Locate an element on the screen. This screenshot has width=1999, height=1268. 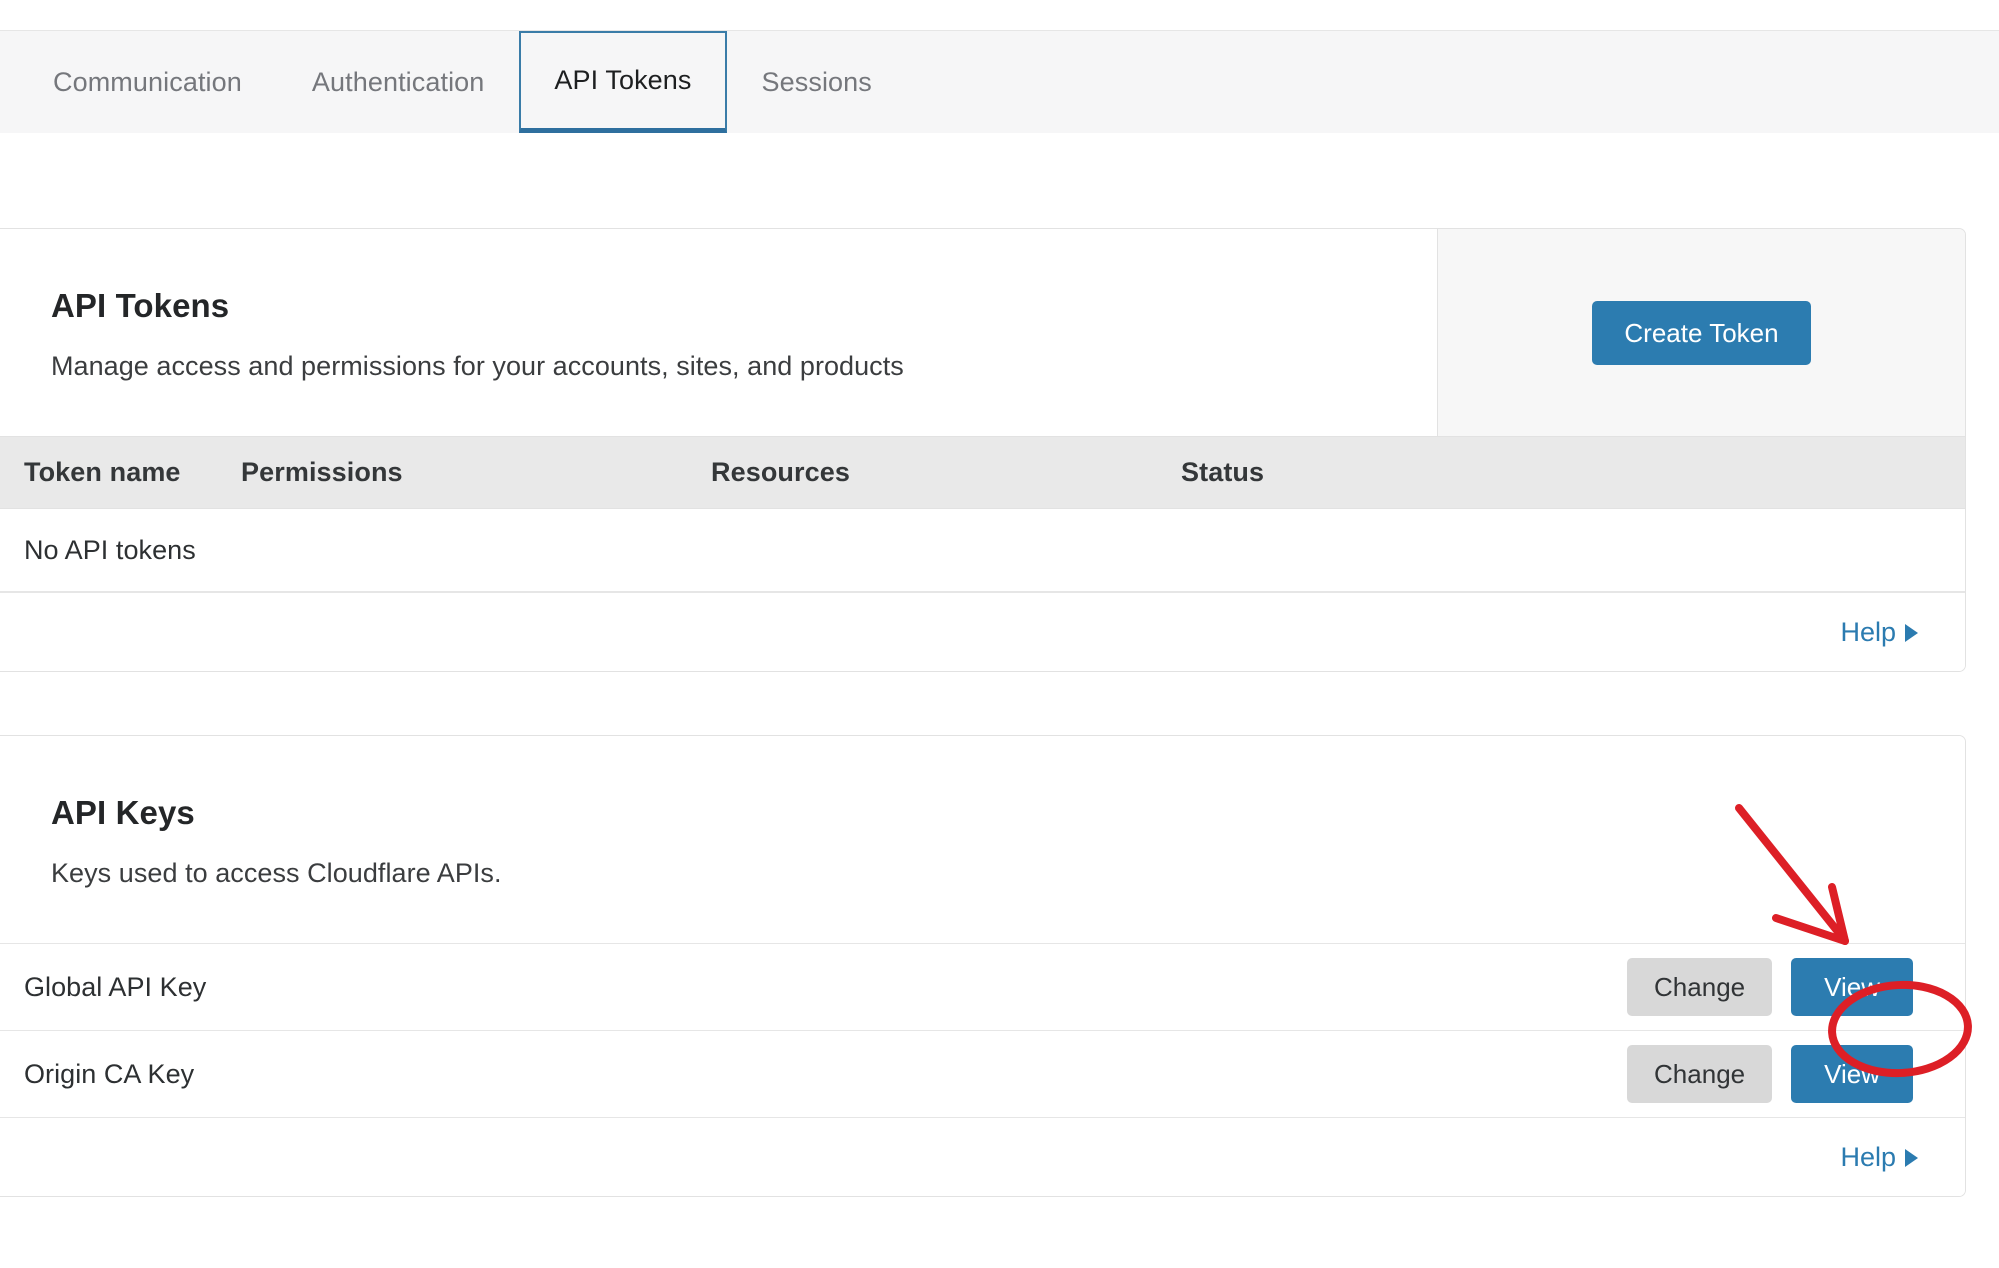
tab-label: Sessions is located at coordinates (816, 81).